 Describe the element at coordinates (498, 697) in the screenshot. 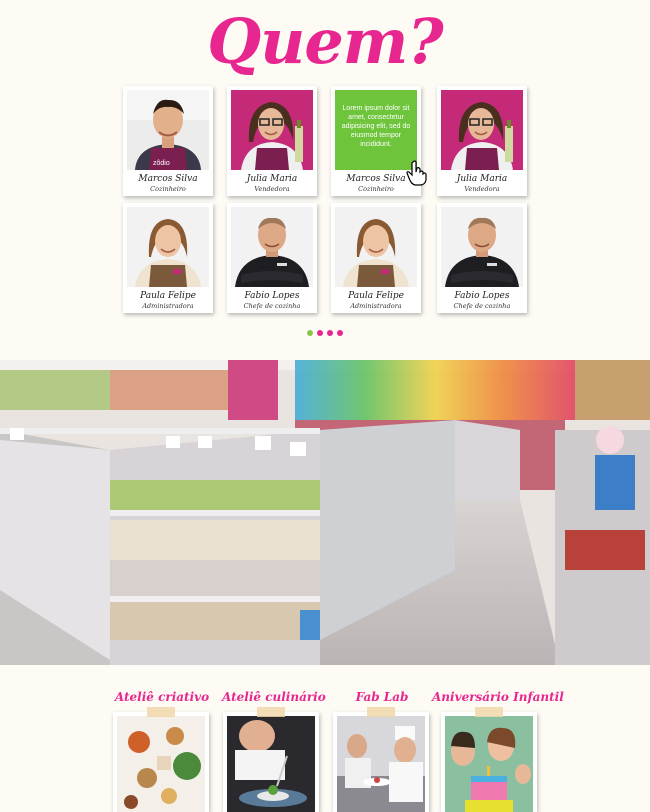

I see `workshop-title: Aniversário Infantil` at that location.